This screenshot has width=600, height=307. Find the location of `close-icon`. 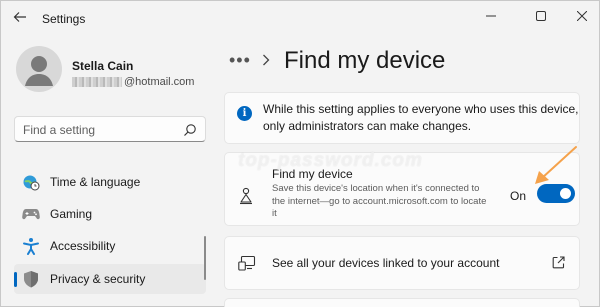

close-icon is located at coordinates (582, 16).